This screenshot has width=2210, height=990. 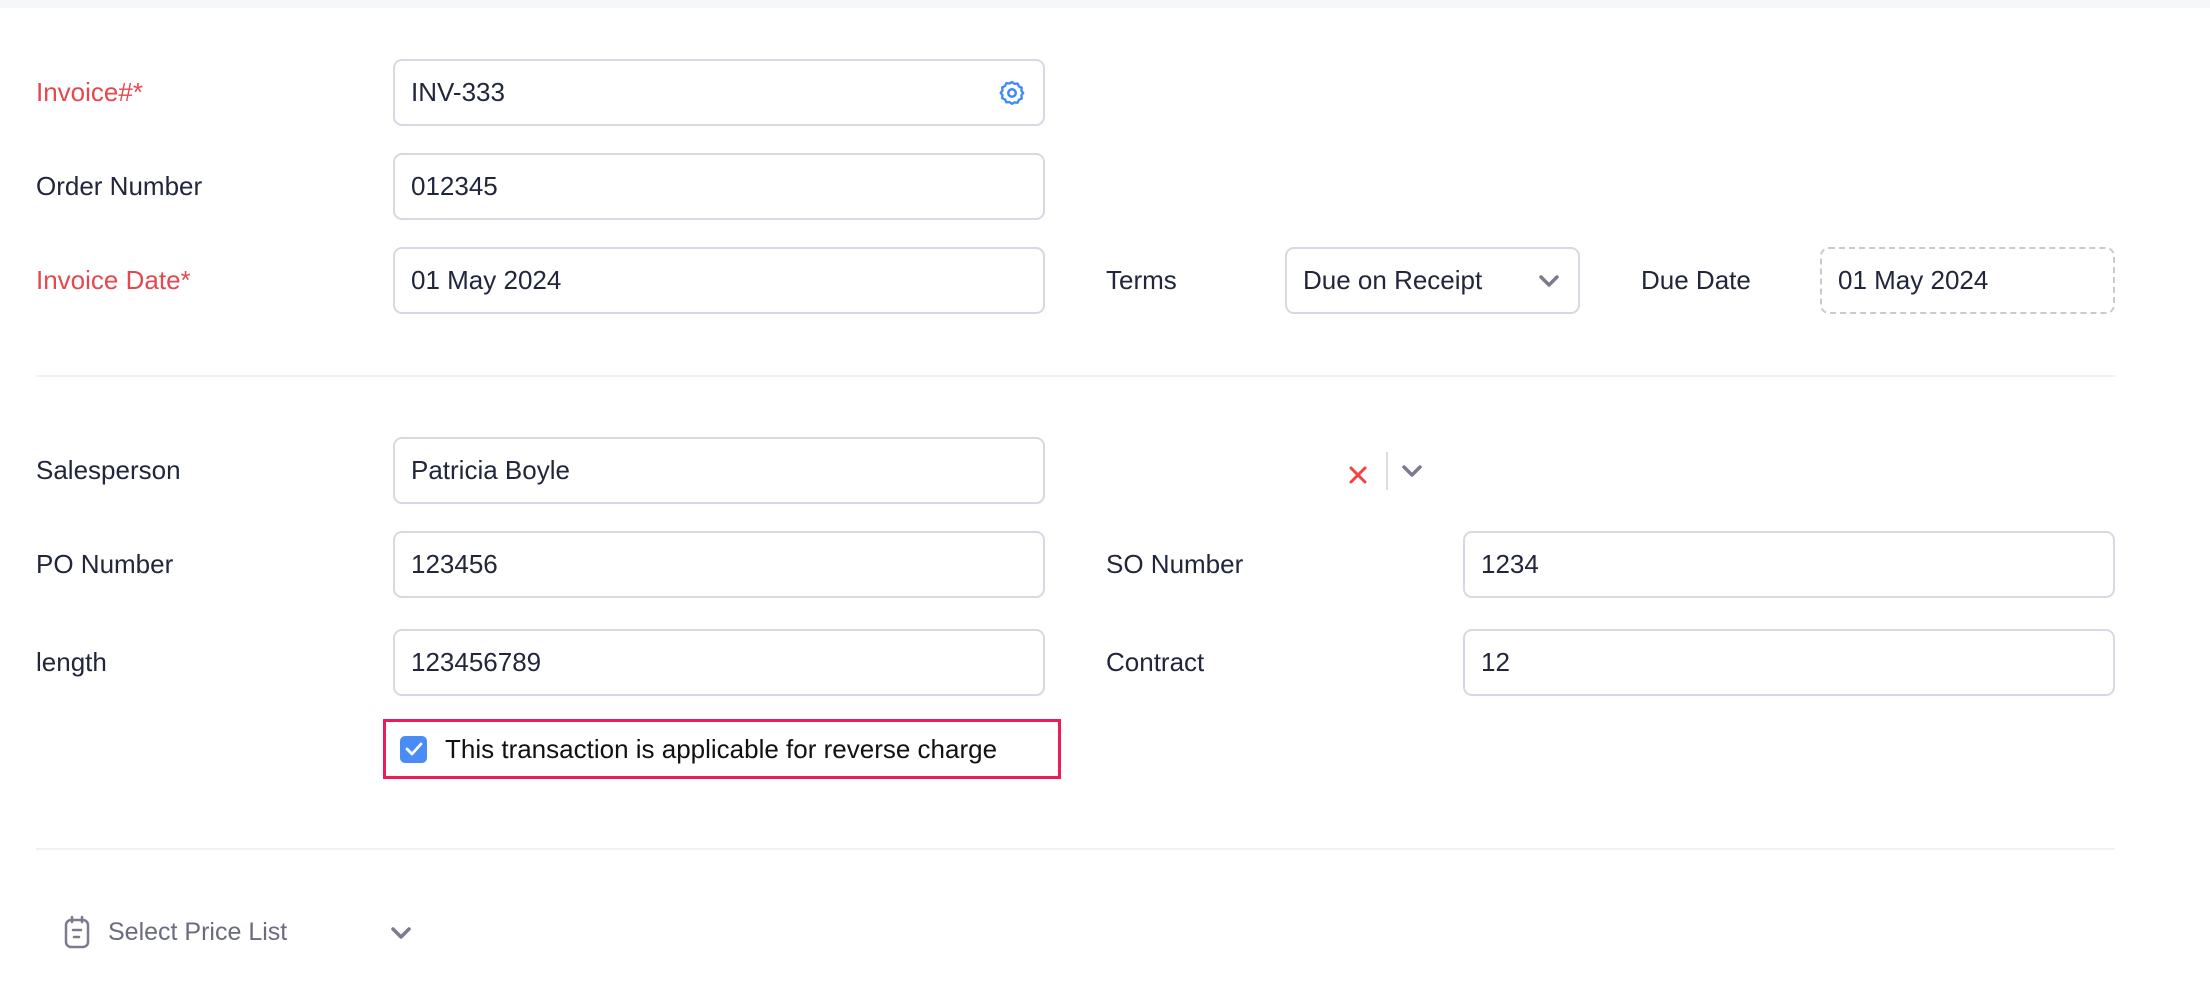 I want to click on close-icon, so click(x=1358, y=472).